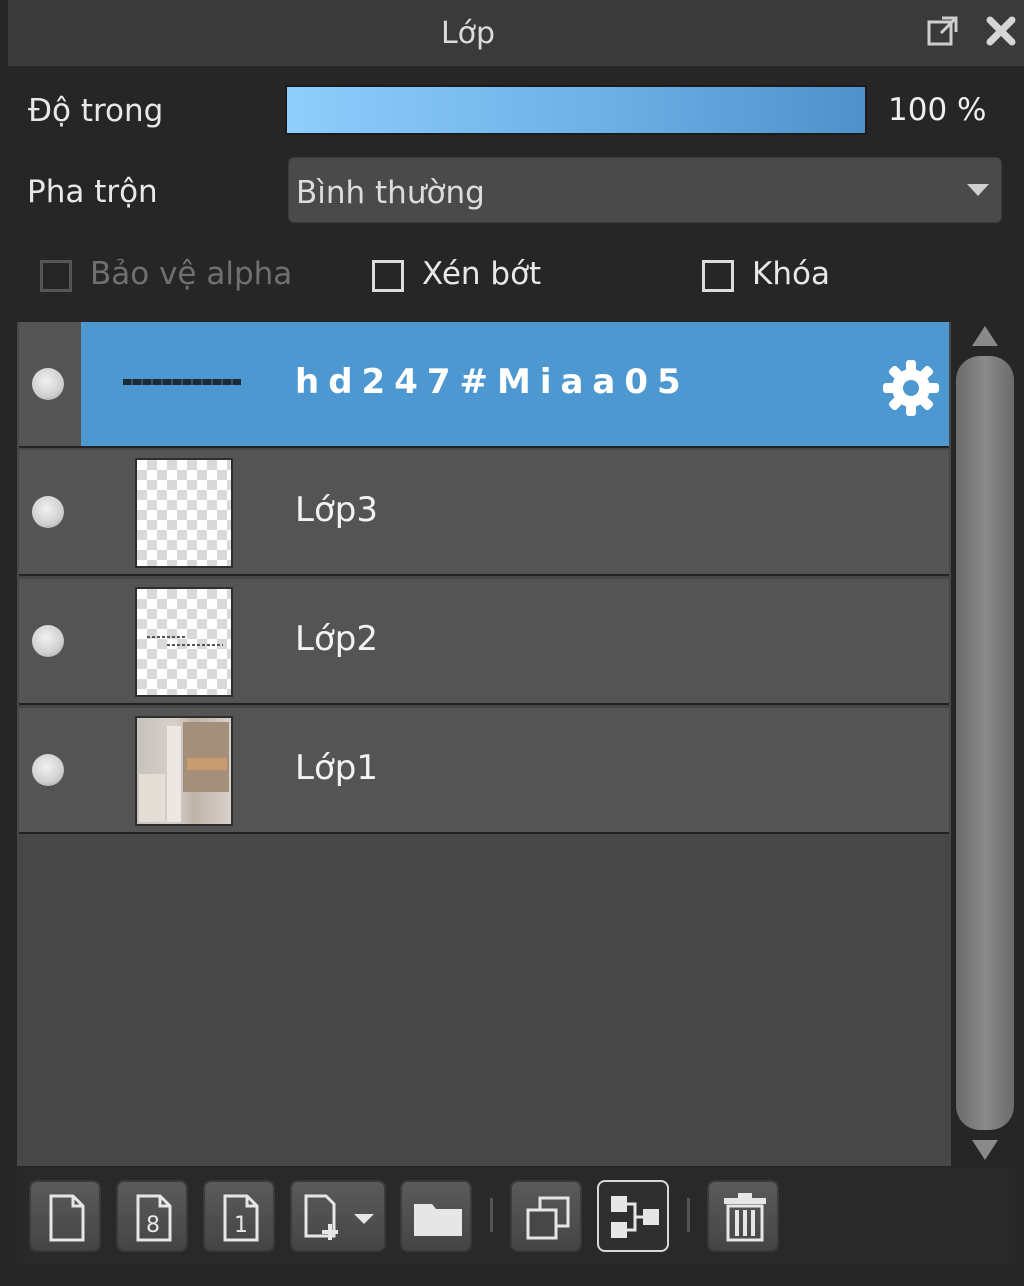 This screenshot has height=1286, width=1024. What do you see at coordinates (182, 382) in the screenshot?
I see `text-layer-thumbnail` at bounding box center [182, 382].